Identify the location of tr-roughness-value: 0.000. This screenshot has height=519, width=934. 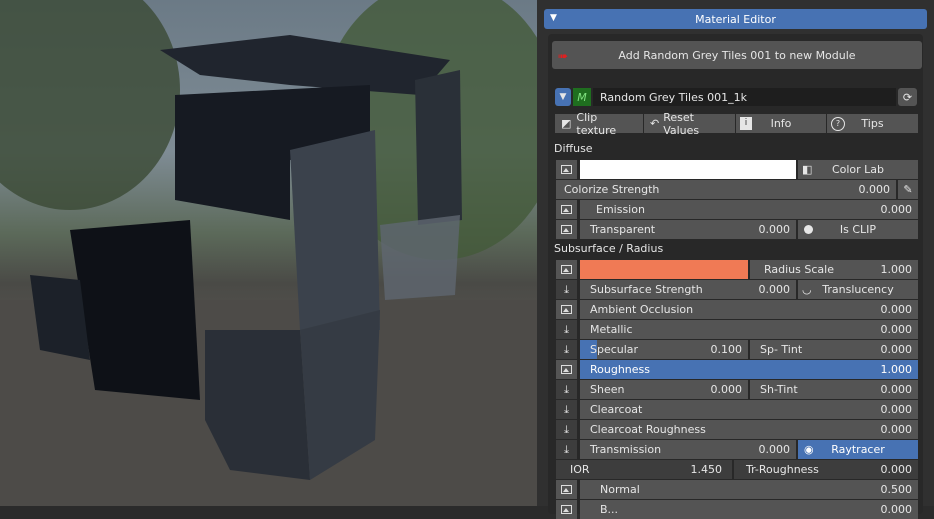
(896, 469).